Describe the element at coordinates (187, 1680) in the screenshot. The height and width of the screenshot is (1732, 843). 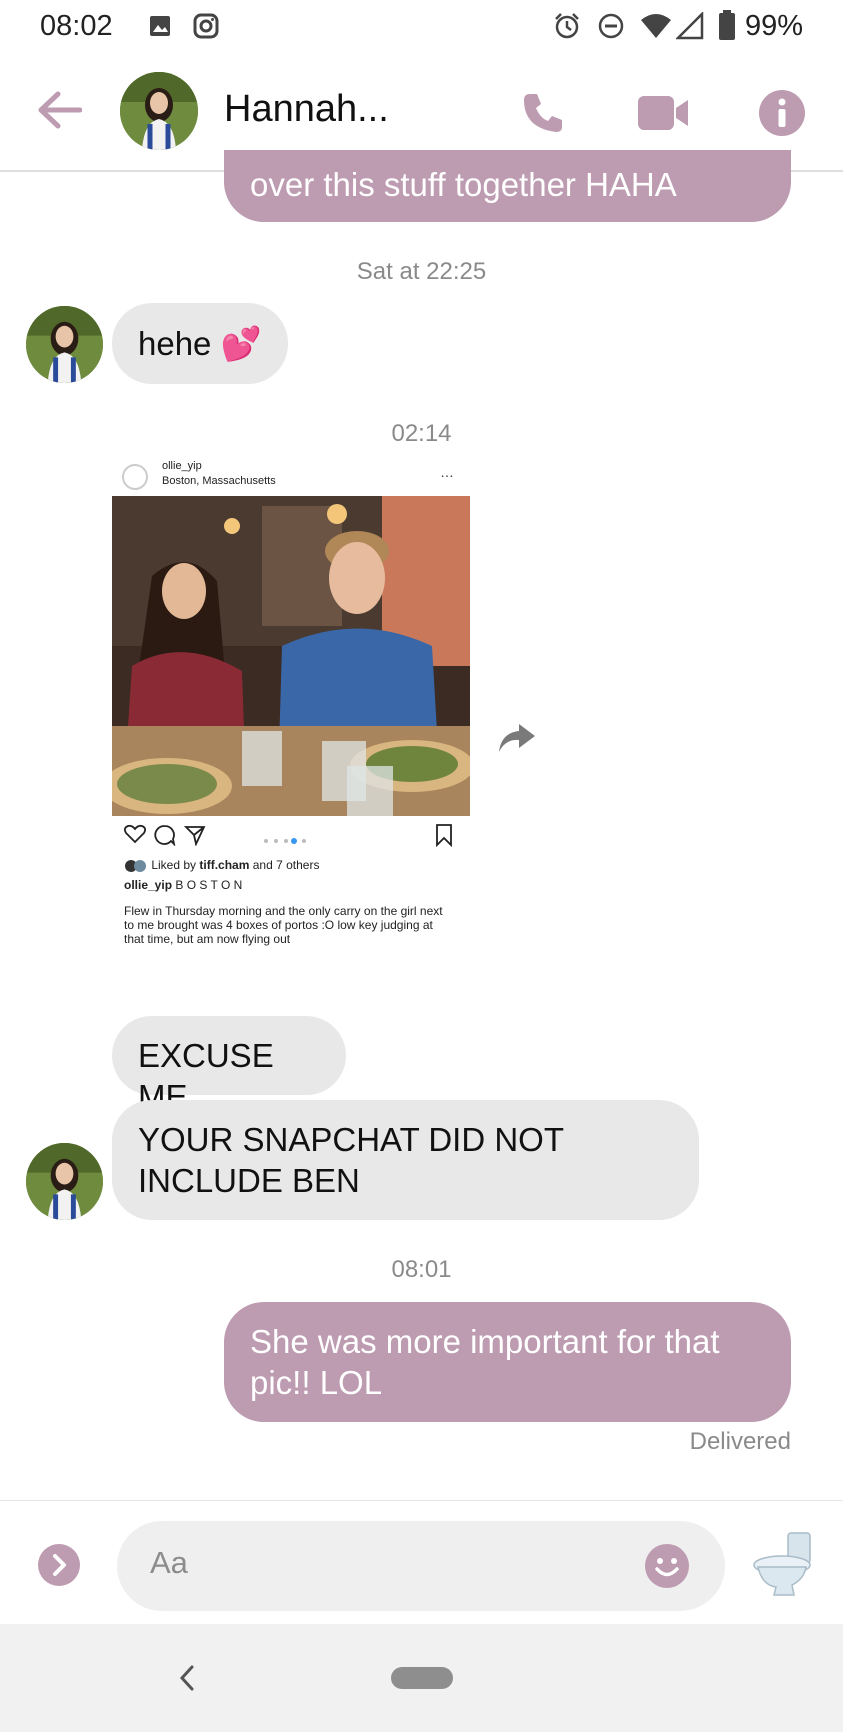
I see `nav-back-icon` at that location.